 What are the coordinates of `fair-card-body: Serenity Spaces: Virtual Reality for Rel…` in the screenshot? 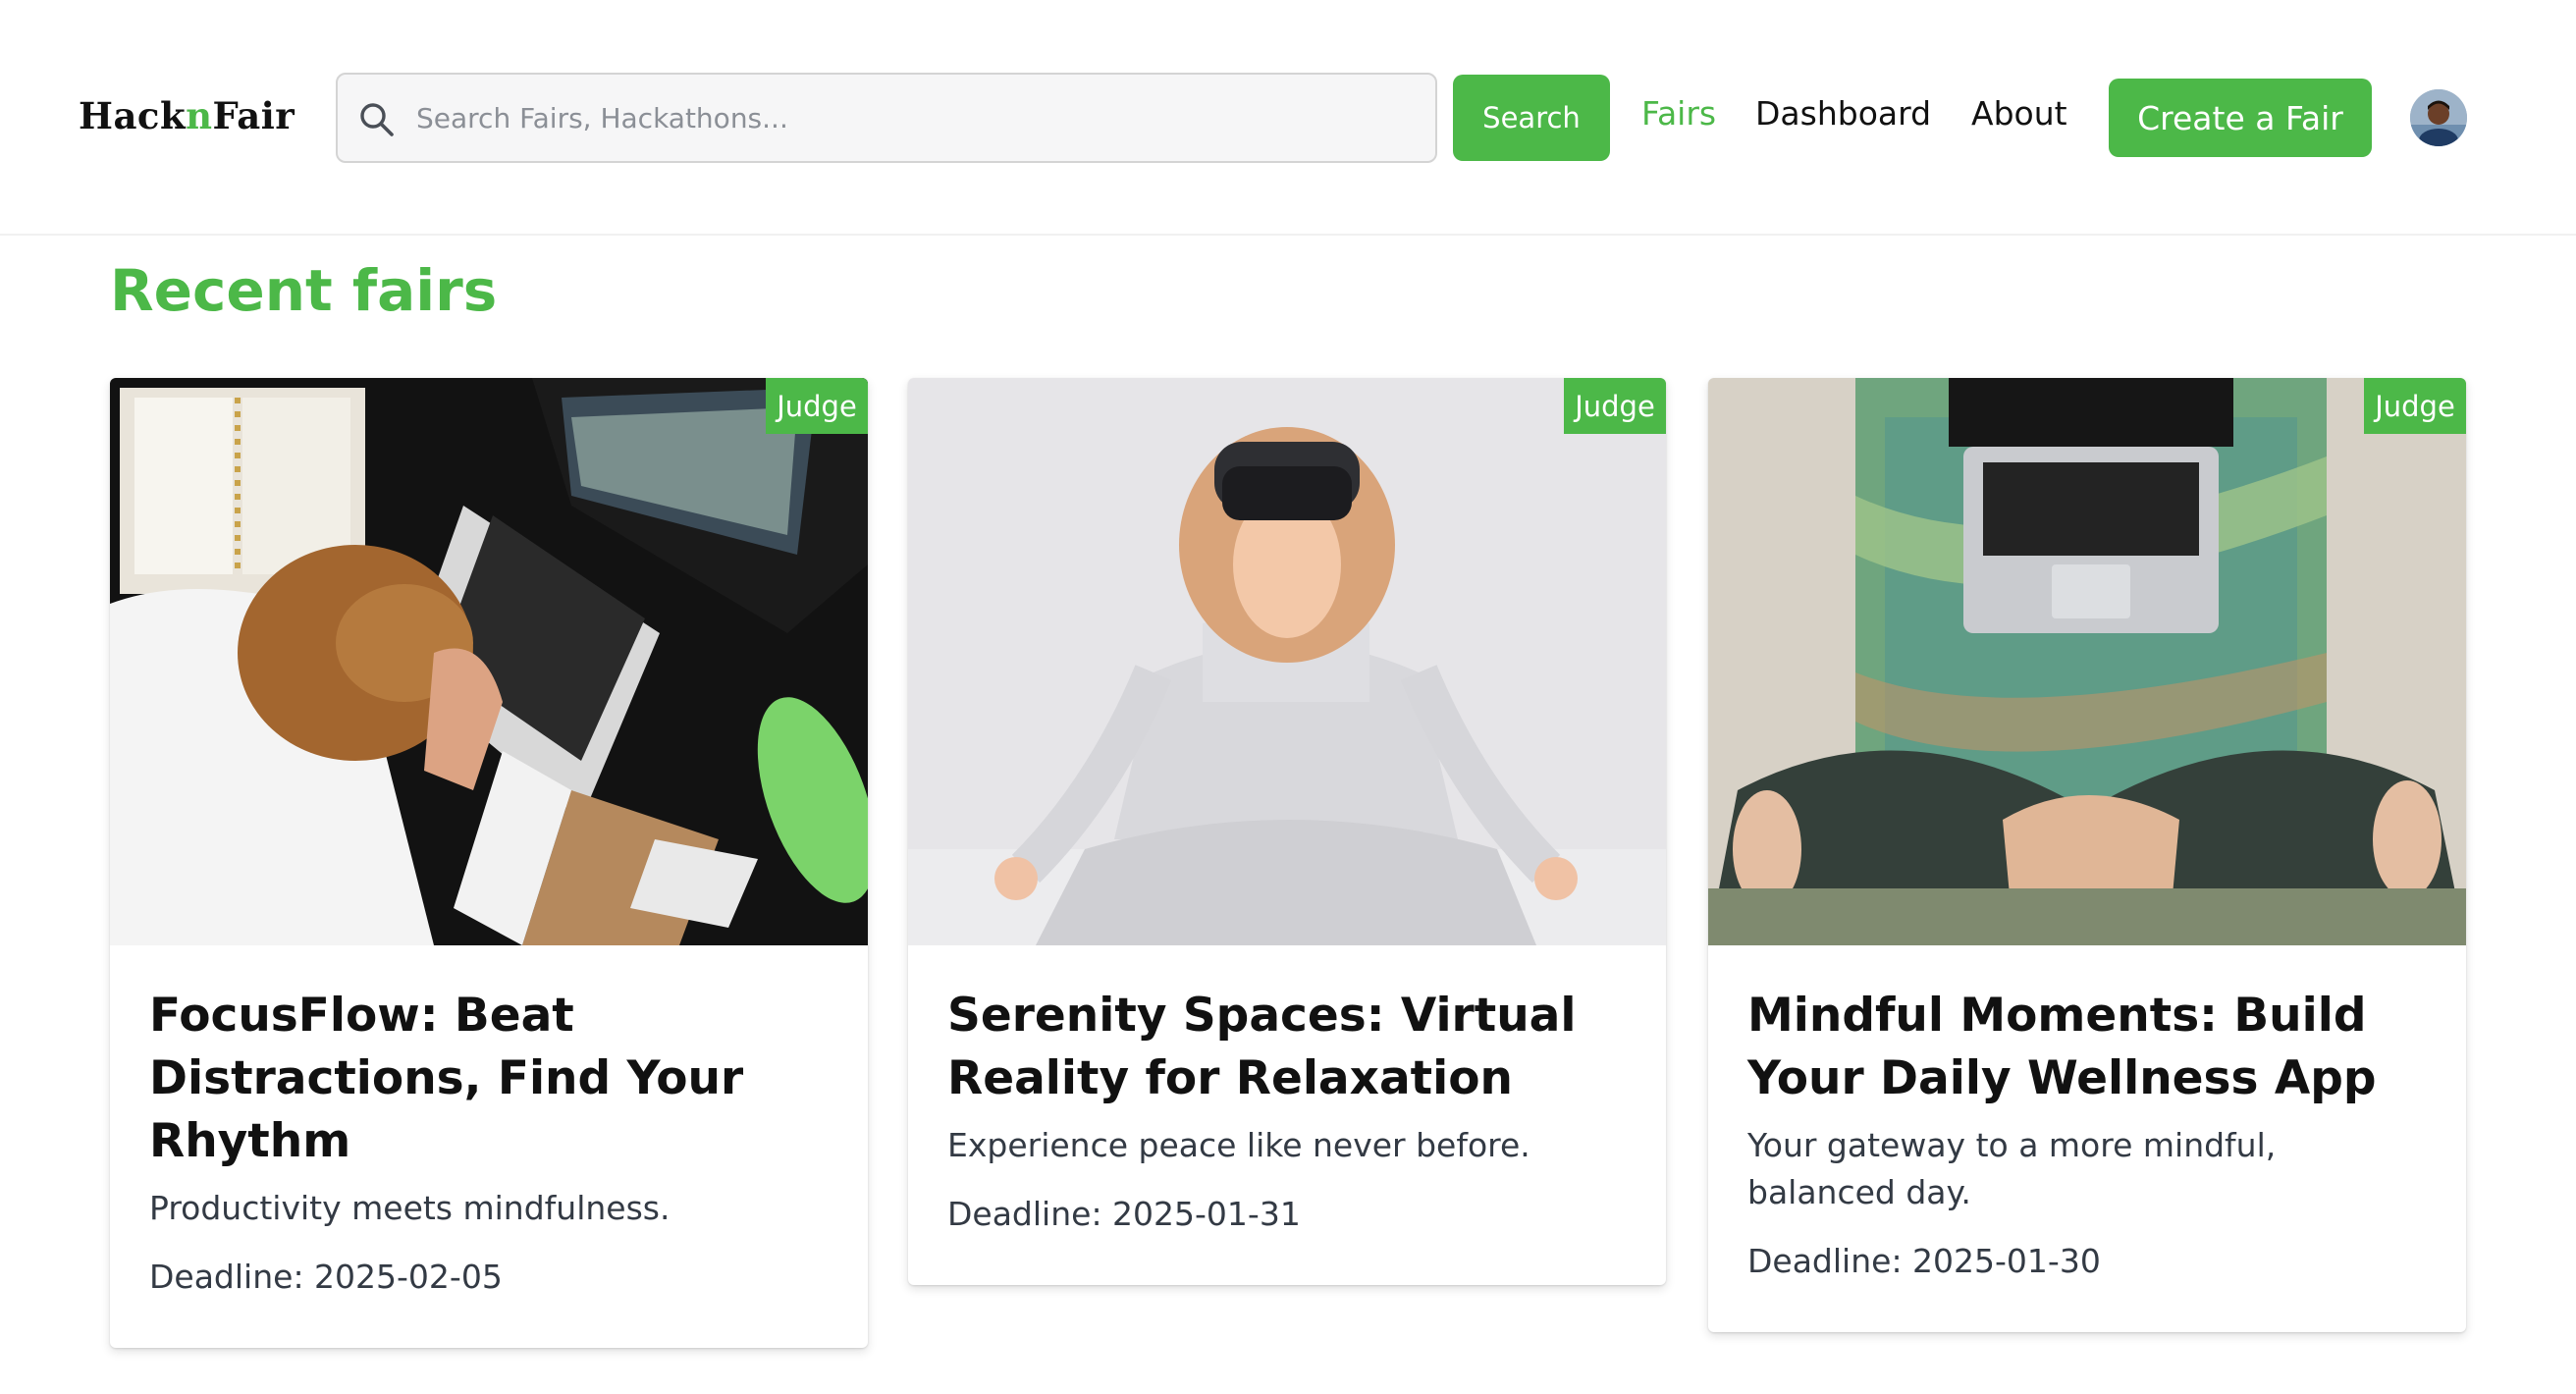 It's located at (1287, 1115).